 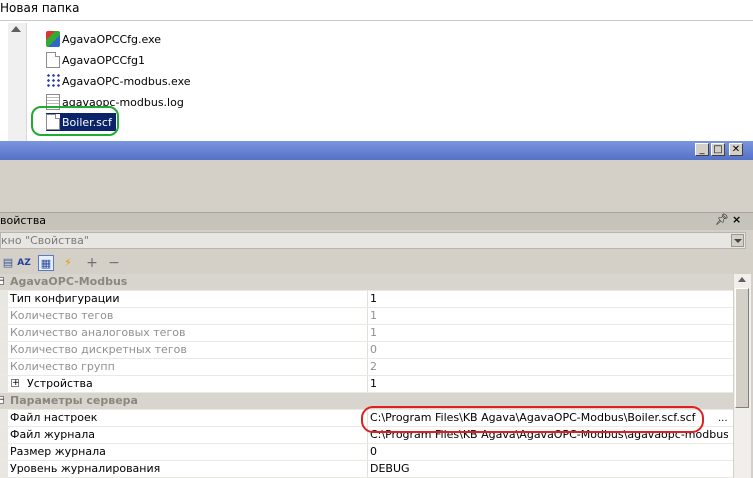 I want to click on object-selector-value: кно "Свойства", so click(x=45, y=240).